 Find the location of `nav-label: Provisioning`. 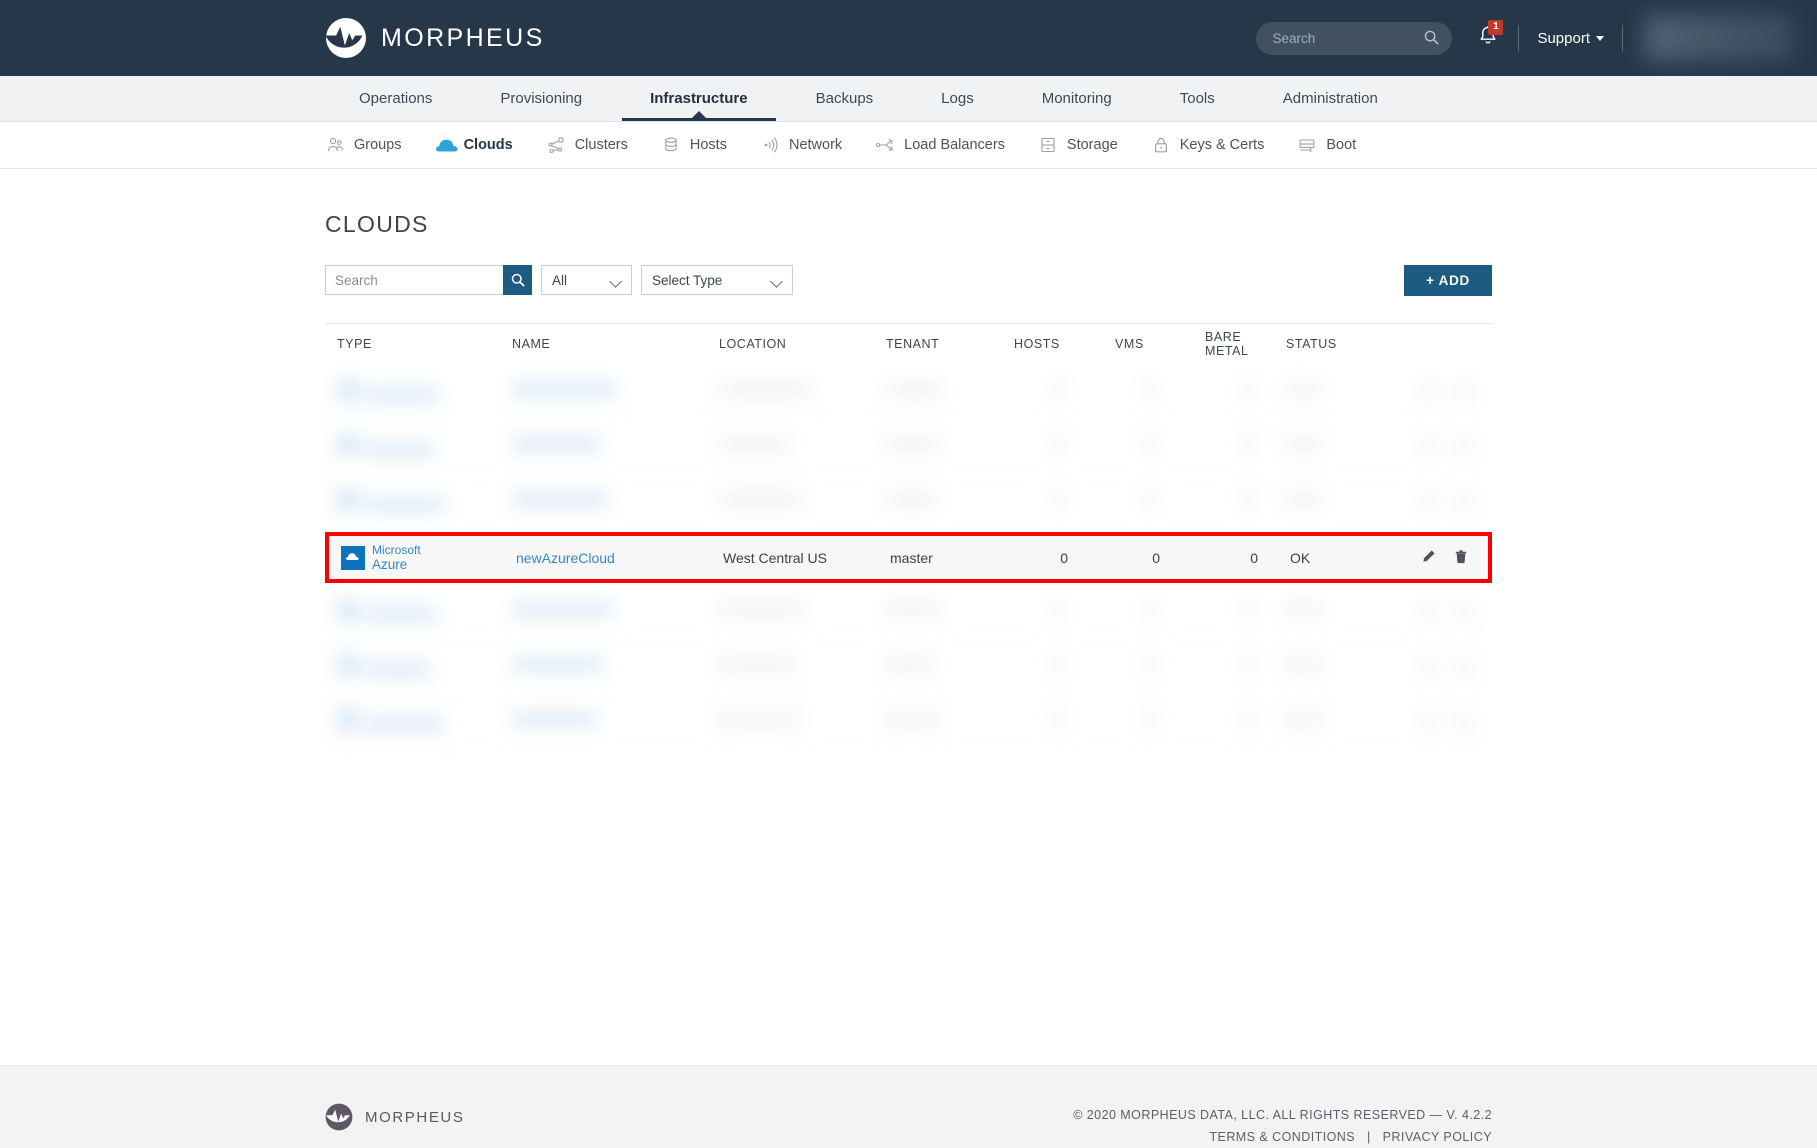

nav-label: Provisioning is located at coordinates (541, 98).